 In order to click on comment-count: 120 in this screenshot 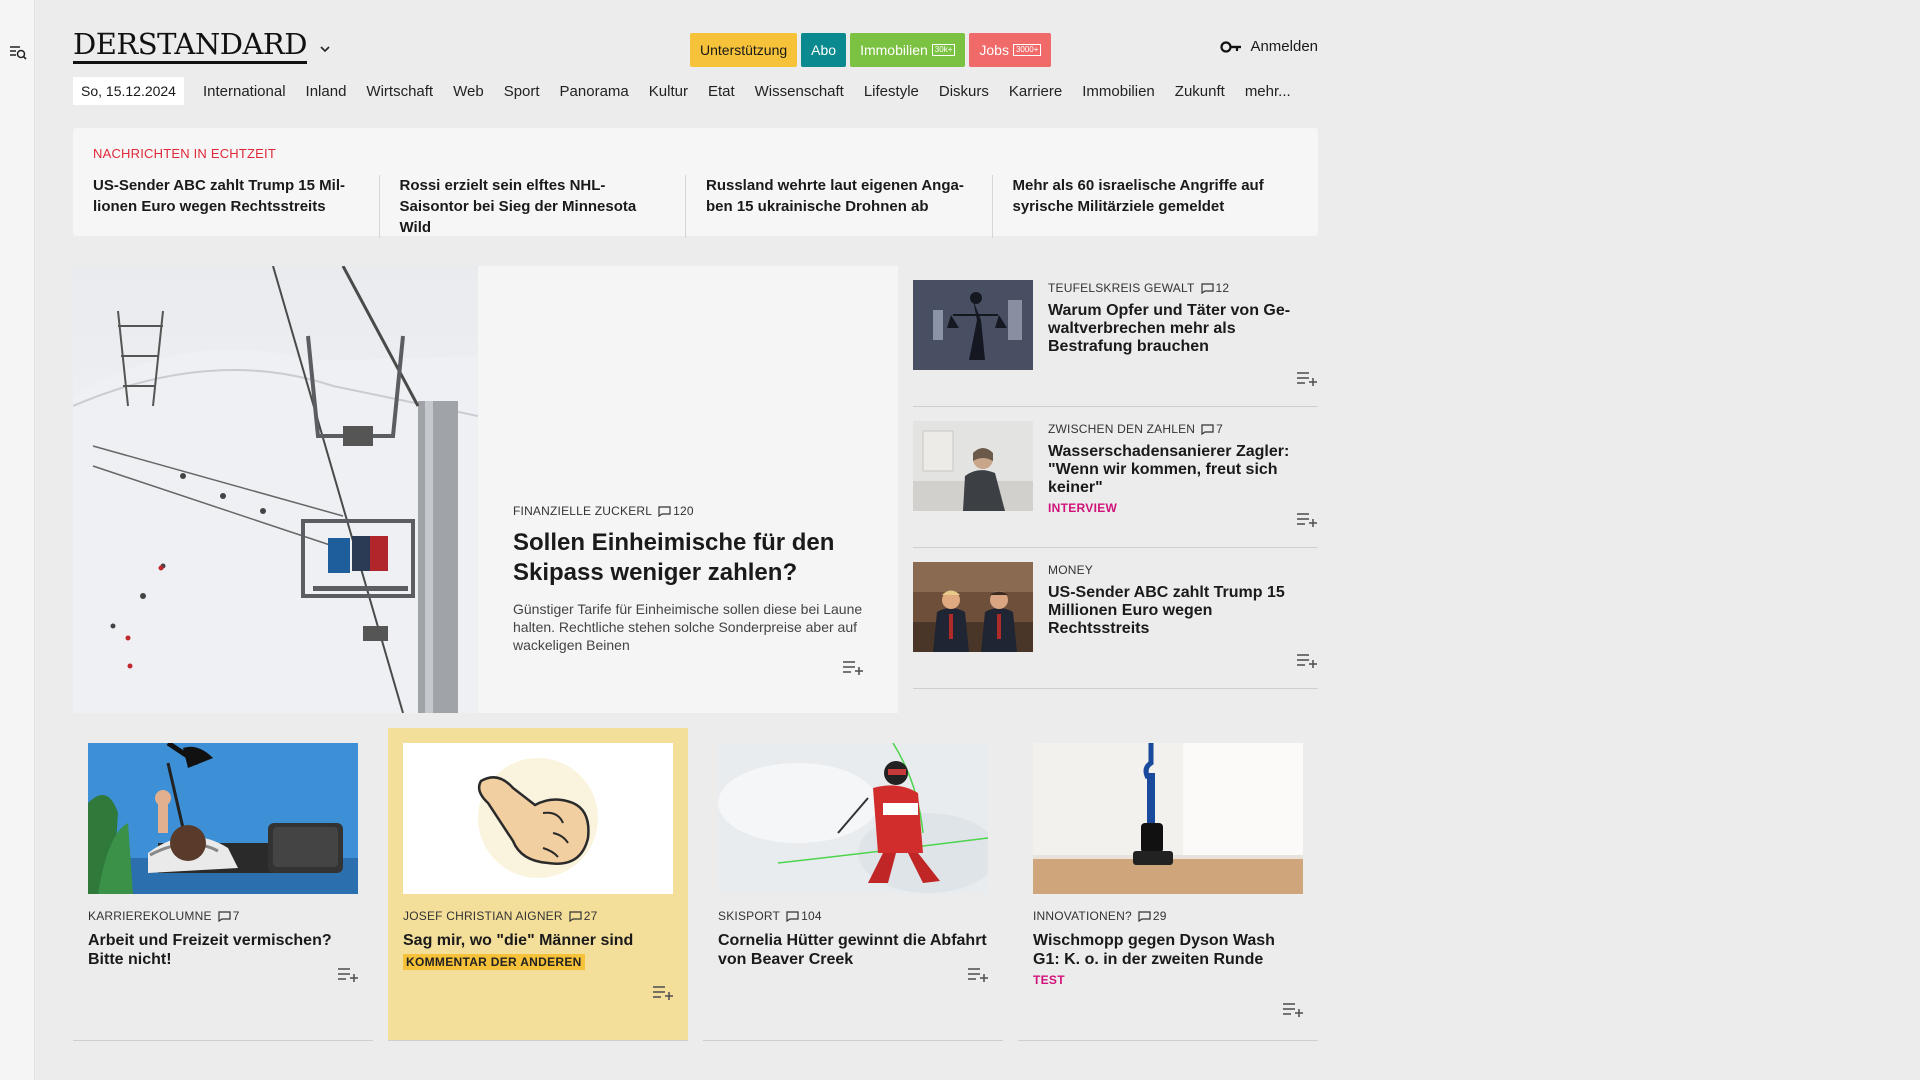, I will do `click(676, 511)`.